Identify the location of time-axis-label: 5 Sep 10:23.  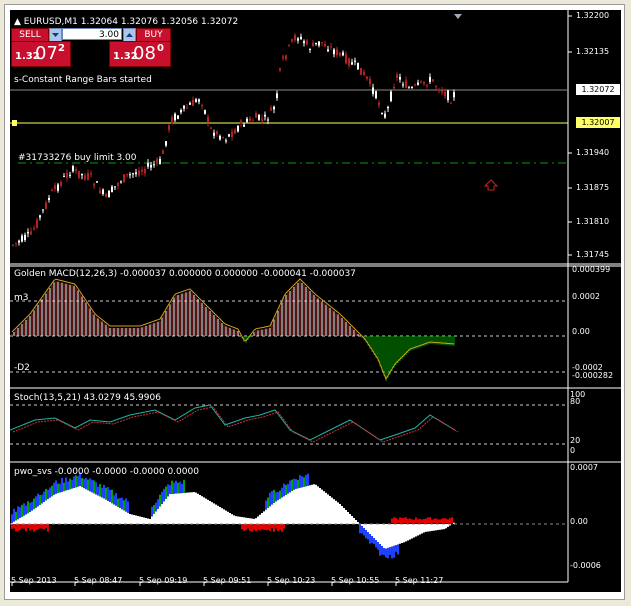
(291, 580).